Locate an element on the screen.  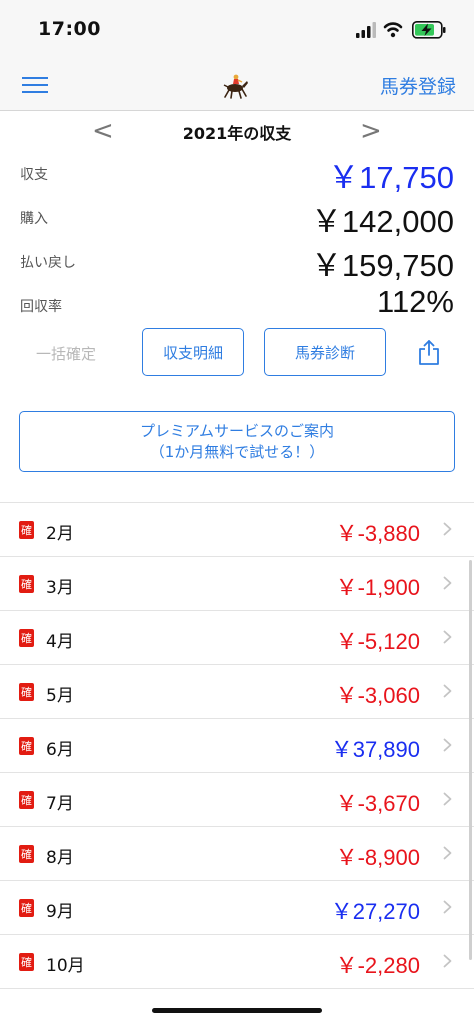
status-icons is located at coordinates (401, 30).